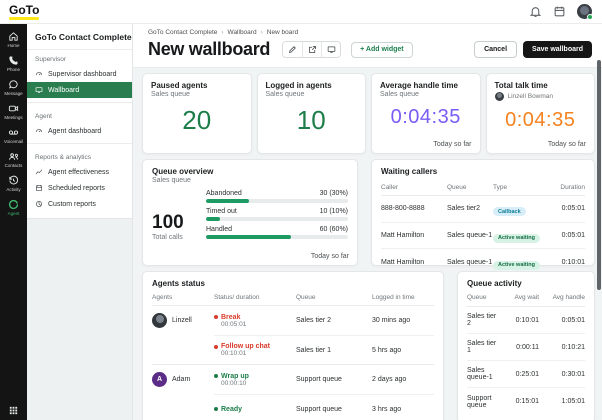 The image size is (602, 420). What do you see at coordinates (79, 172) in the screenshot?
I see `sidebar-item-agent-effectiveness: Agent effectiveness` at bounding box center [79, 172].